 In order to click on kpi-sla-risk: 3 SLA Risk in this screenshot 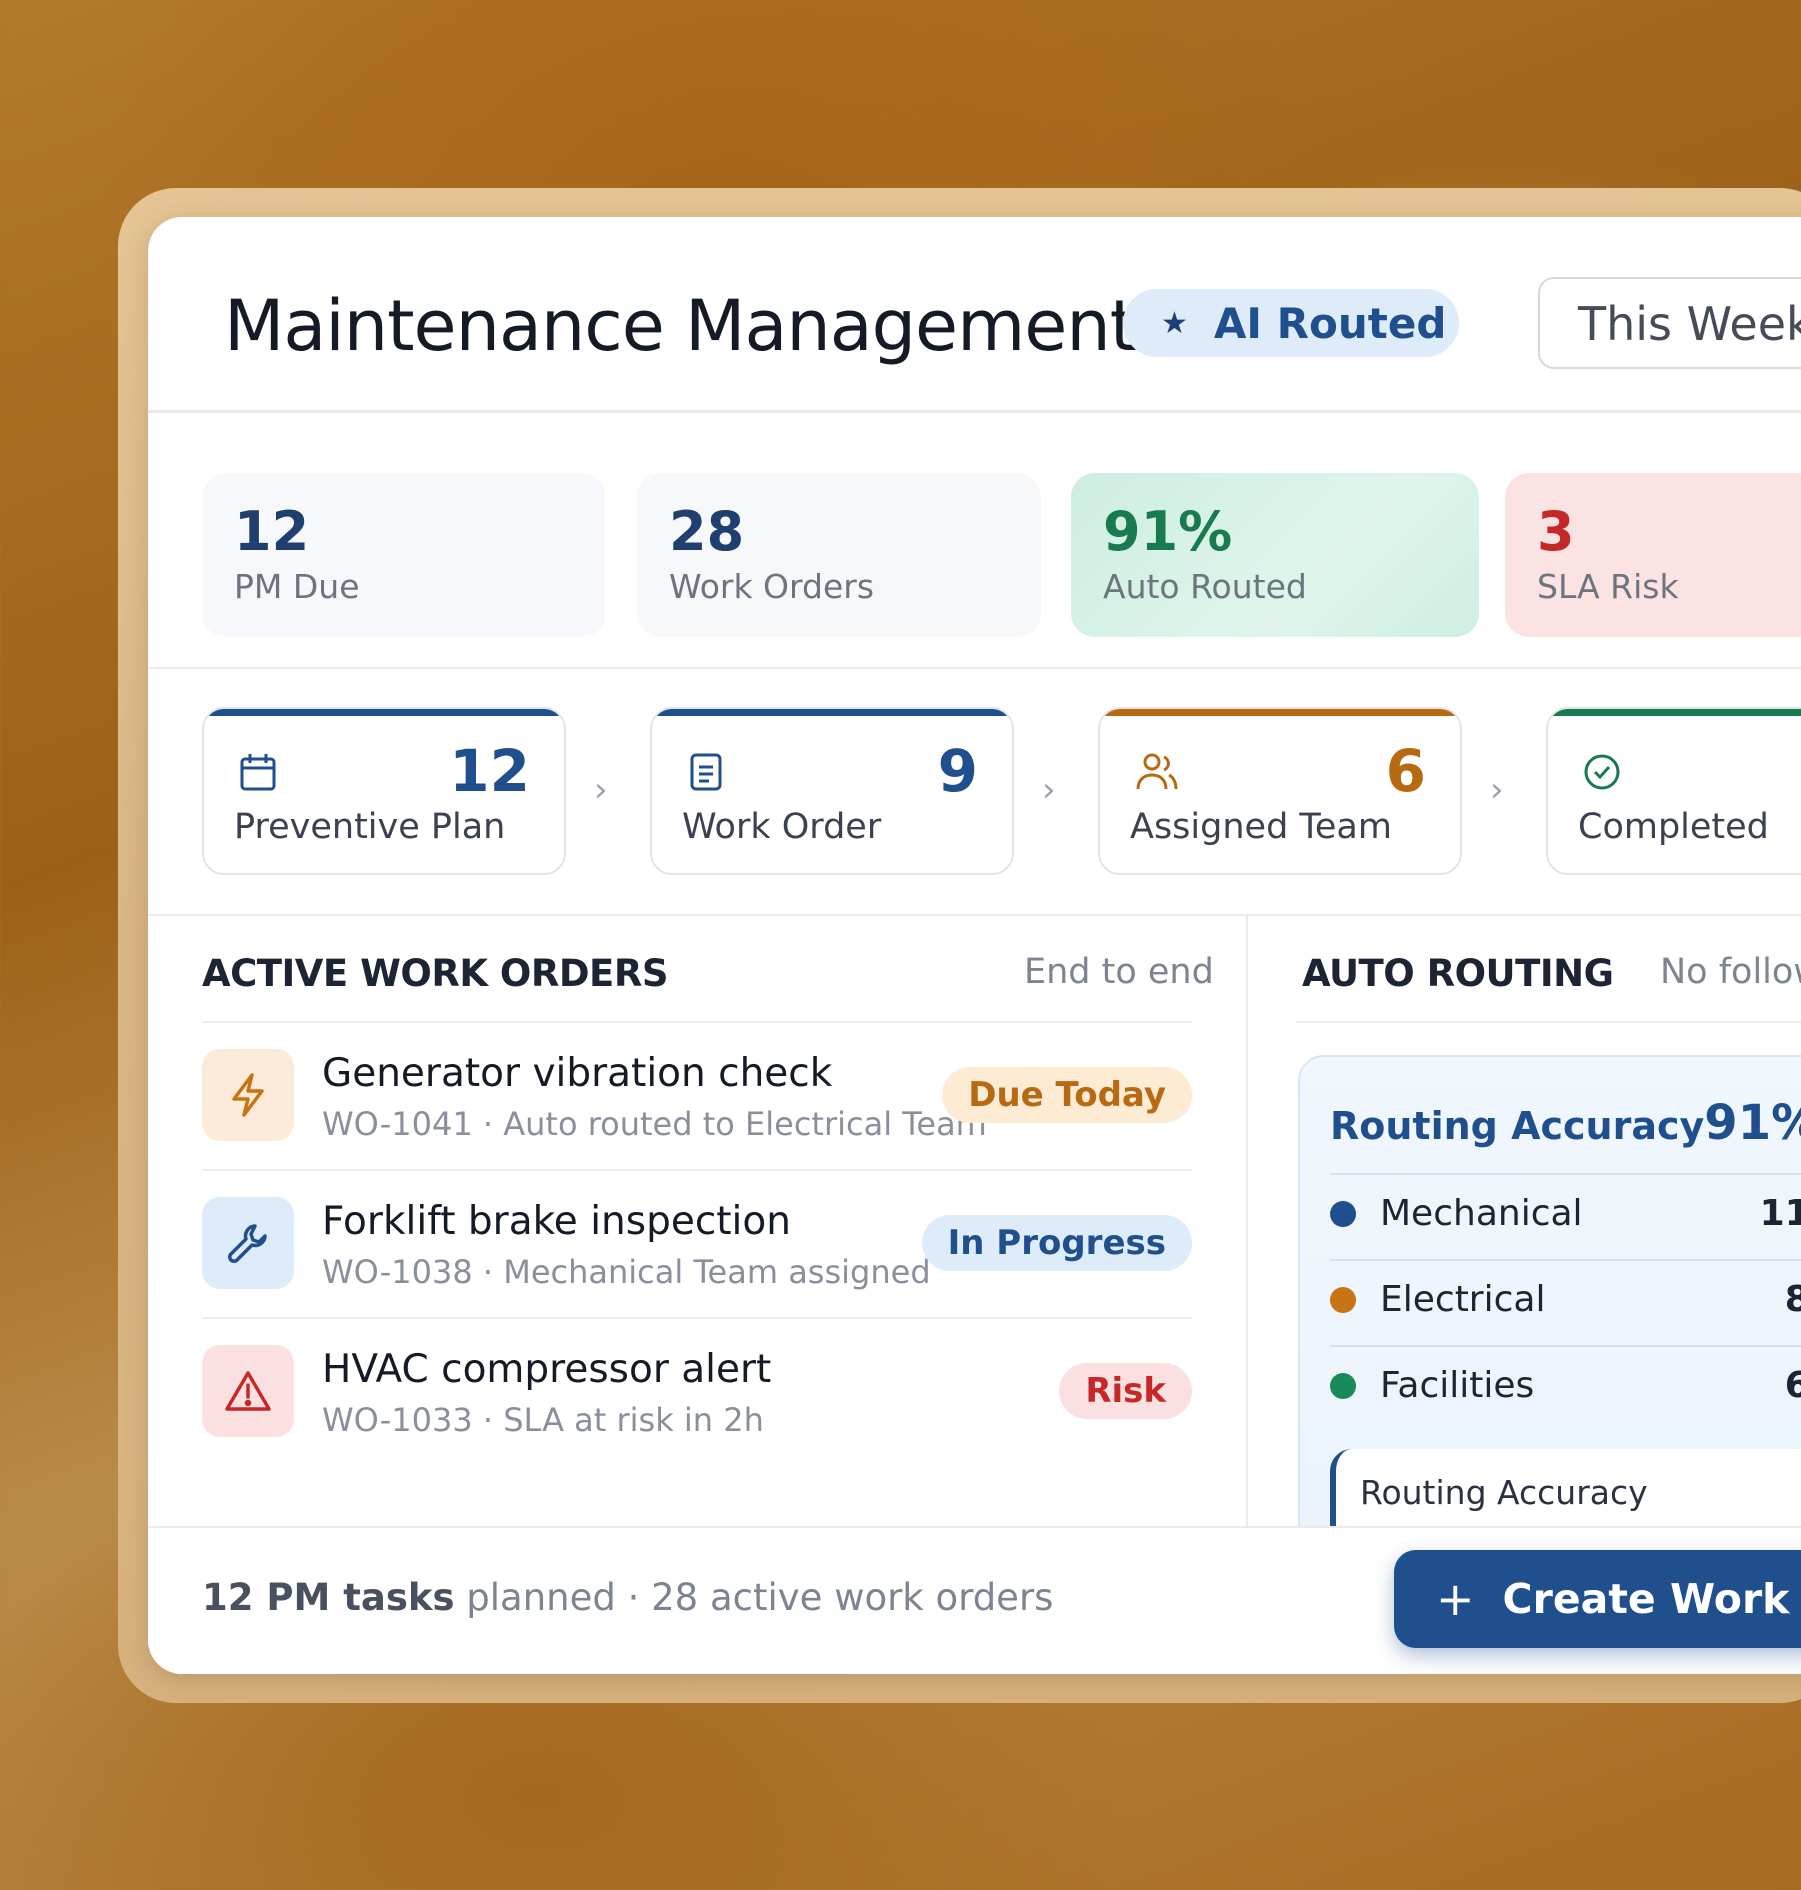, I will do `click(1653, 555)`.